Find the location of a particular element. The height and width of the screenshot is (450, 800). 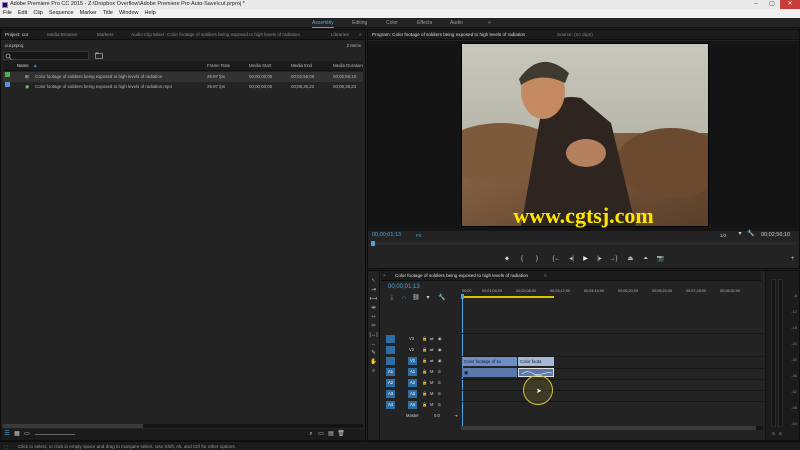

minimize-button: – is located at coordinates (756, 4).